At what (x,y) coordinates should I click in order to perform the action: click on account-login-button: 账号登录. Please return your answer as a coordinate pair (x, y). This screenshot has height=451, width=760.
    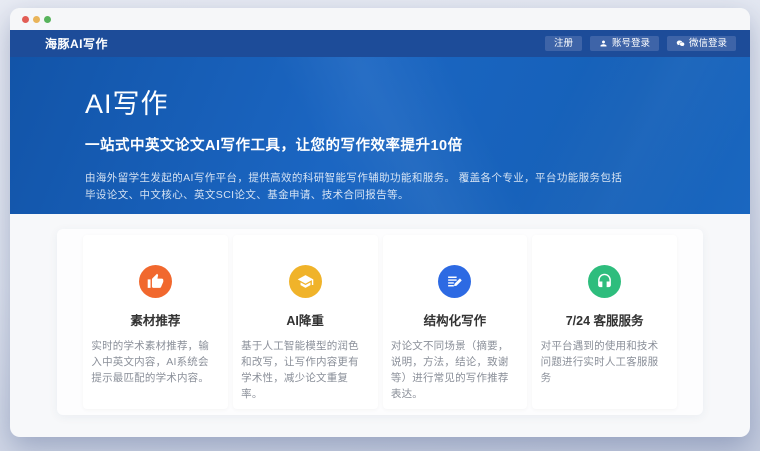
    Looking at the image, I should click on (624, 43).